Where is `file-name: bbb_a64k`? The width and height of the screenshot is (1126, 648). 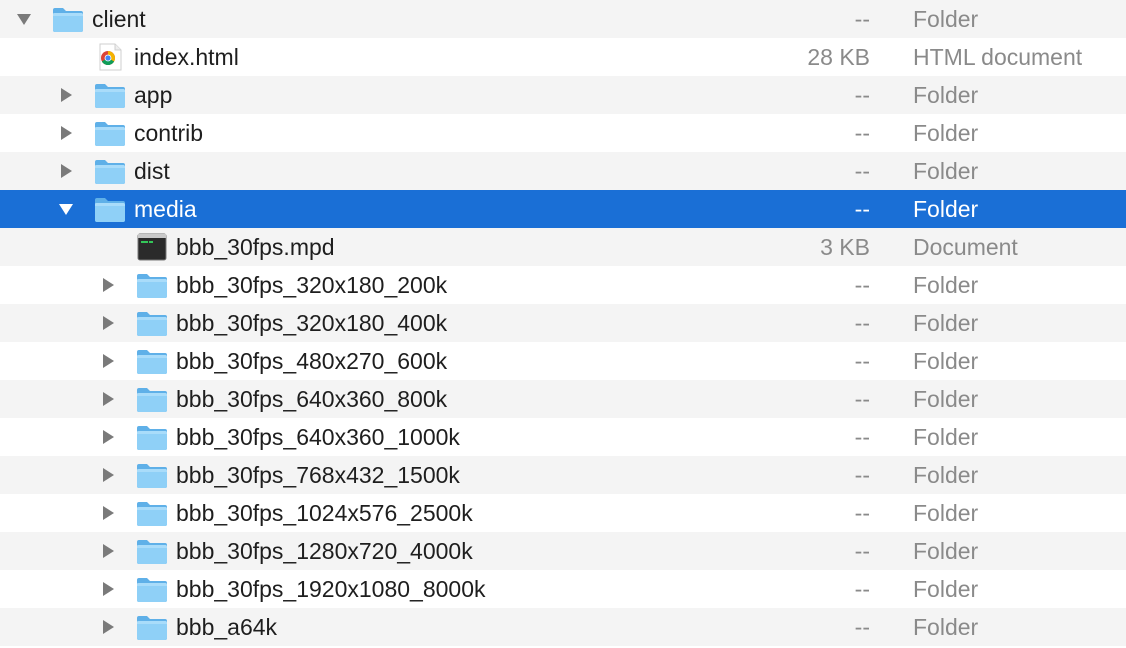
file-name: bbb_a64k is located at coordinates (227, 627).